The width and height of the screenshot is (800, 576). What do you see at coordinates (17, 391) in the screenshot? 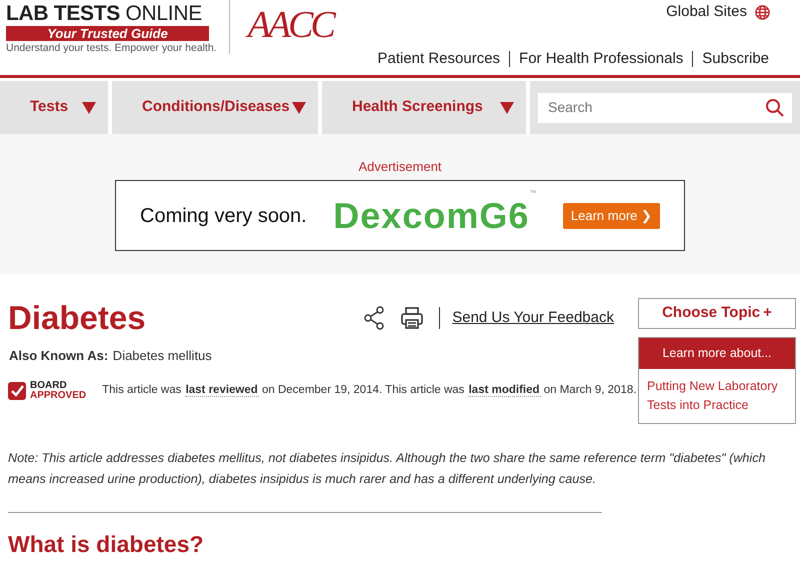
I see `checkmark-icon` at bounding box center [17, 391].